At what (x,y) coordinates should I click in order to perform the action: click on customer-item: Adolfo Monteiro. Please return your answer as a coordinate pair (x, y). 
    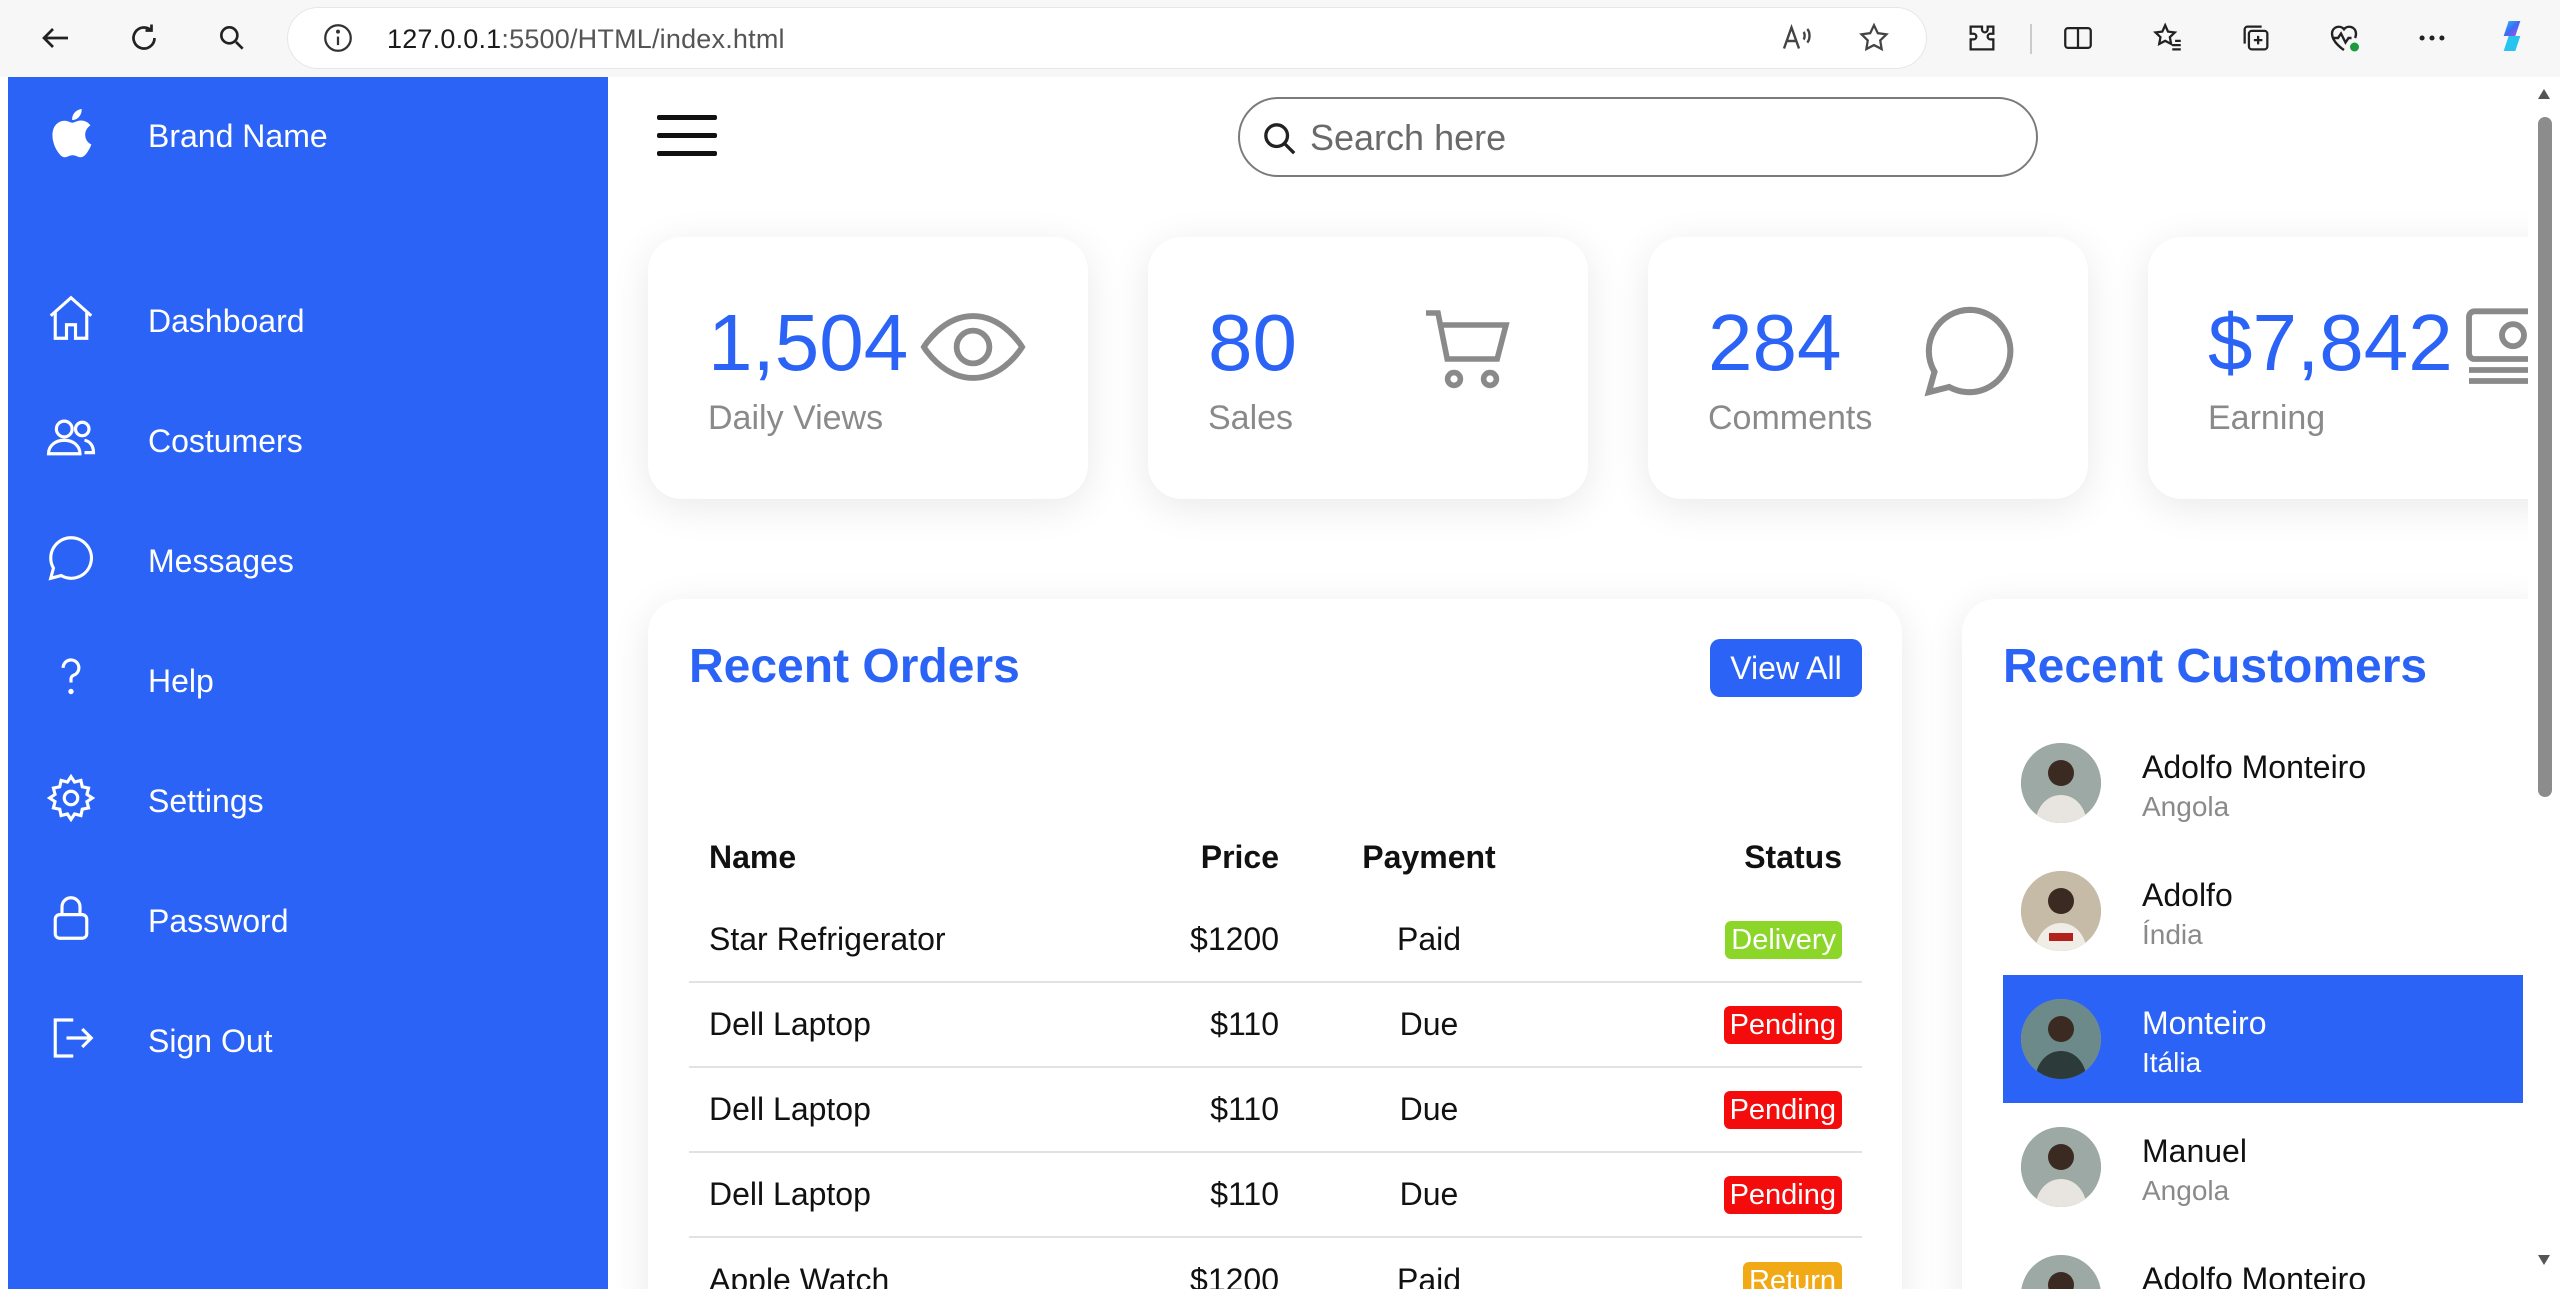
    Looking at the image, I should click on (2263, 1260).